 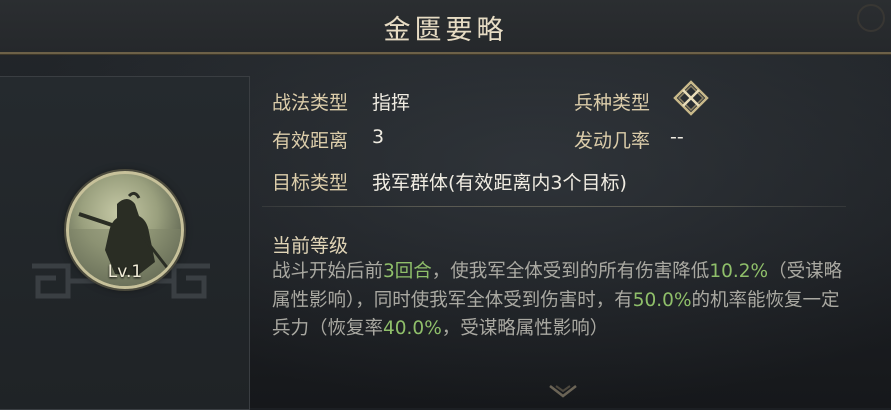 I want to click on page-title: 金匮要略, so click(x=445, y=30).